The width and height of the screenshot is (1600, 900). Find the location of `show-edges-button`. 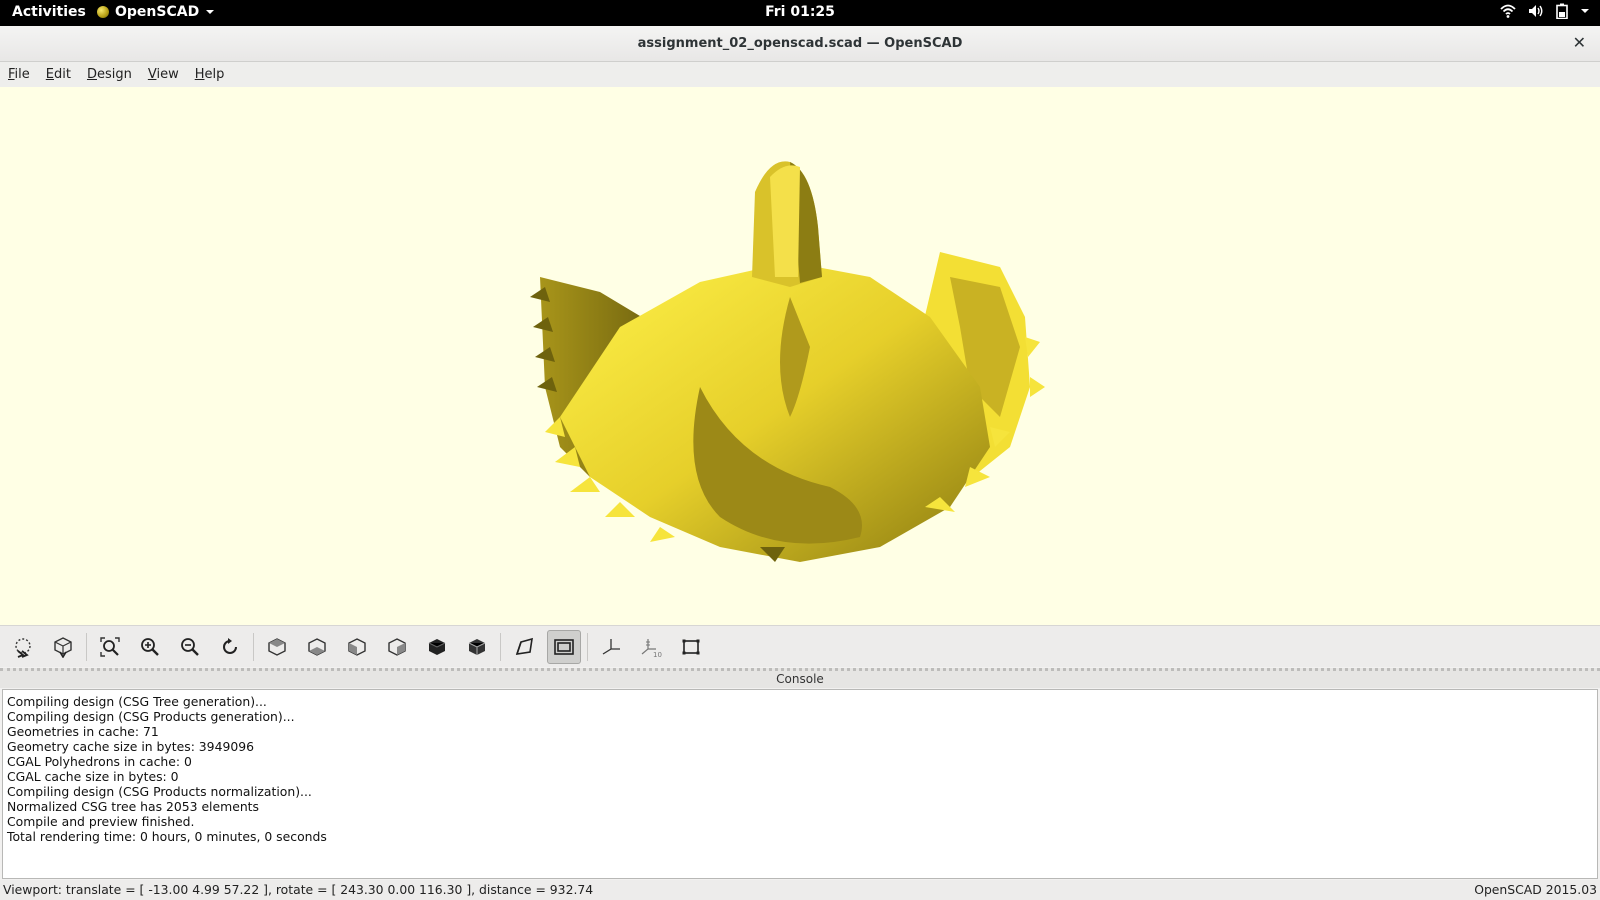

show-edges-button is located at coordinates (691, 647).